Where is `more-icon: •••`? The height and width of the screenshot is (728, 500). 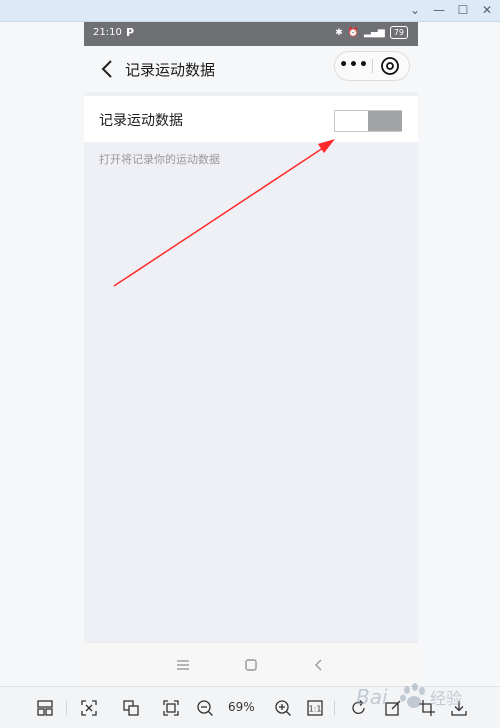 more-icon: ••• is located at coordinates (354, 66).